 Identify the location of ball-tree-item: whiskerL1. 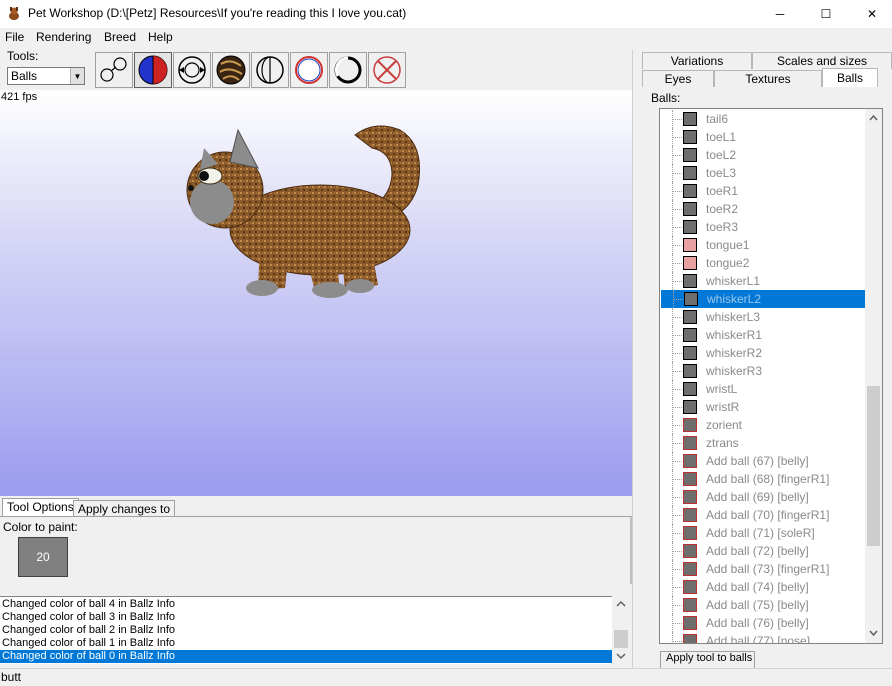
(763, 281).